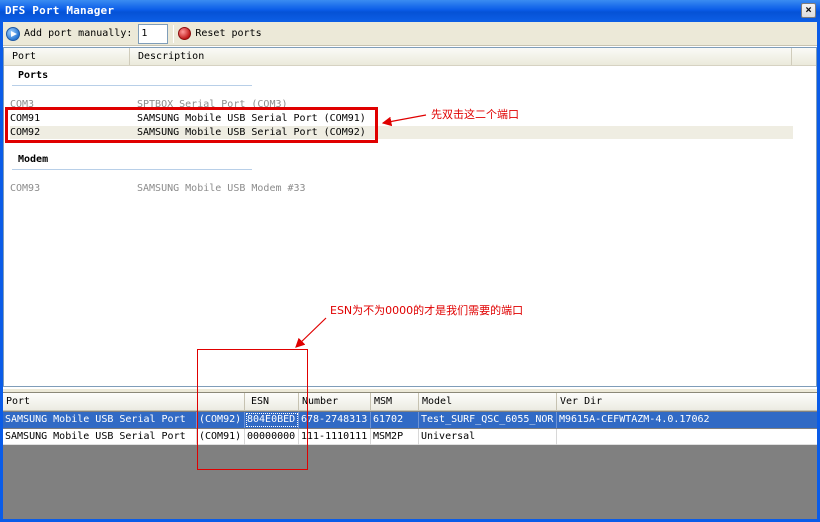  I want to click on port-description: SAMSUNG Mobile USB Modem #33, so click(221, 188).